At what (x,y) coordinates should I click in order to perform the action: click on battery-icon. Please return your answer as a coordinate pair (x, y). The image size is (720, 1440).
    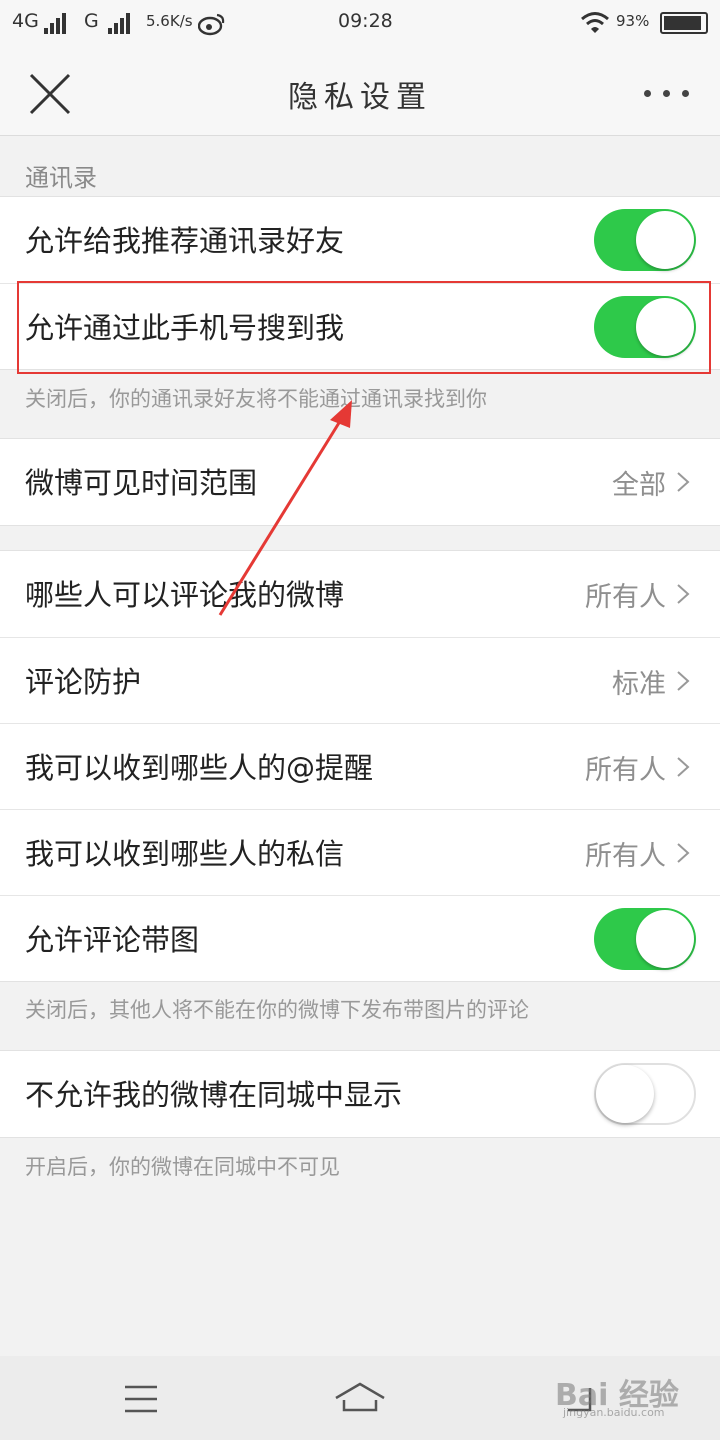
    Looking at the image, I should click on (684, 23).